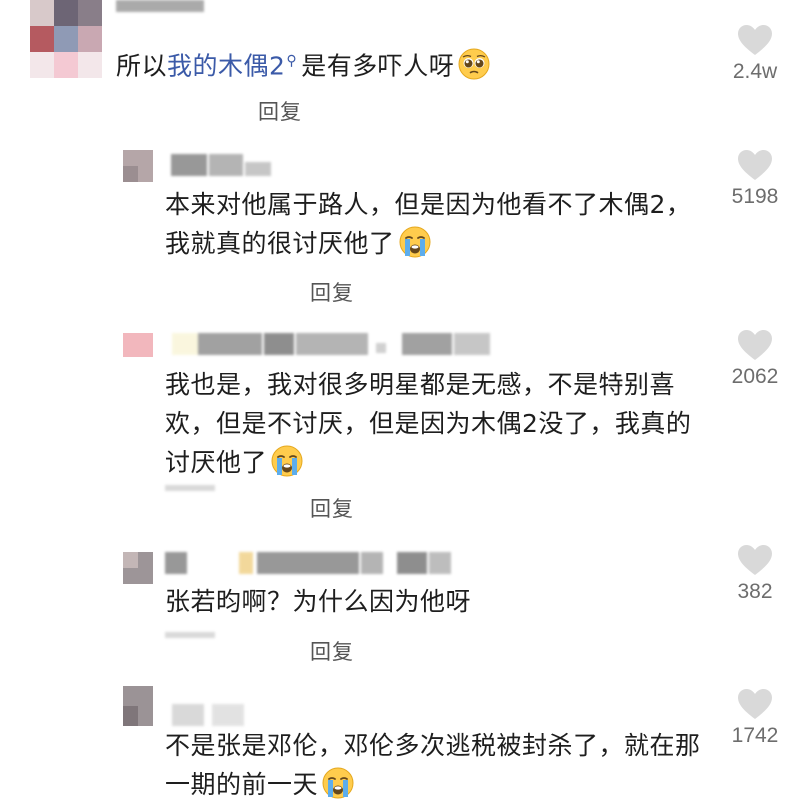  What do you see at coordinates (755, 735) in the screenshot?
I see `like-count: 1742` at bounding box center [755, 735].